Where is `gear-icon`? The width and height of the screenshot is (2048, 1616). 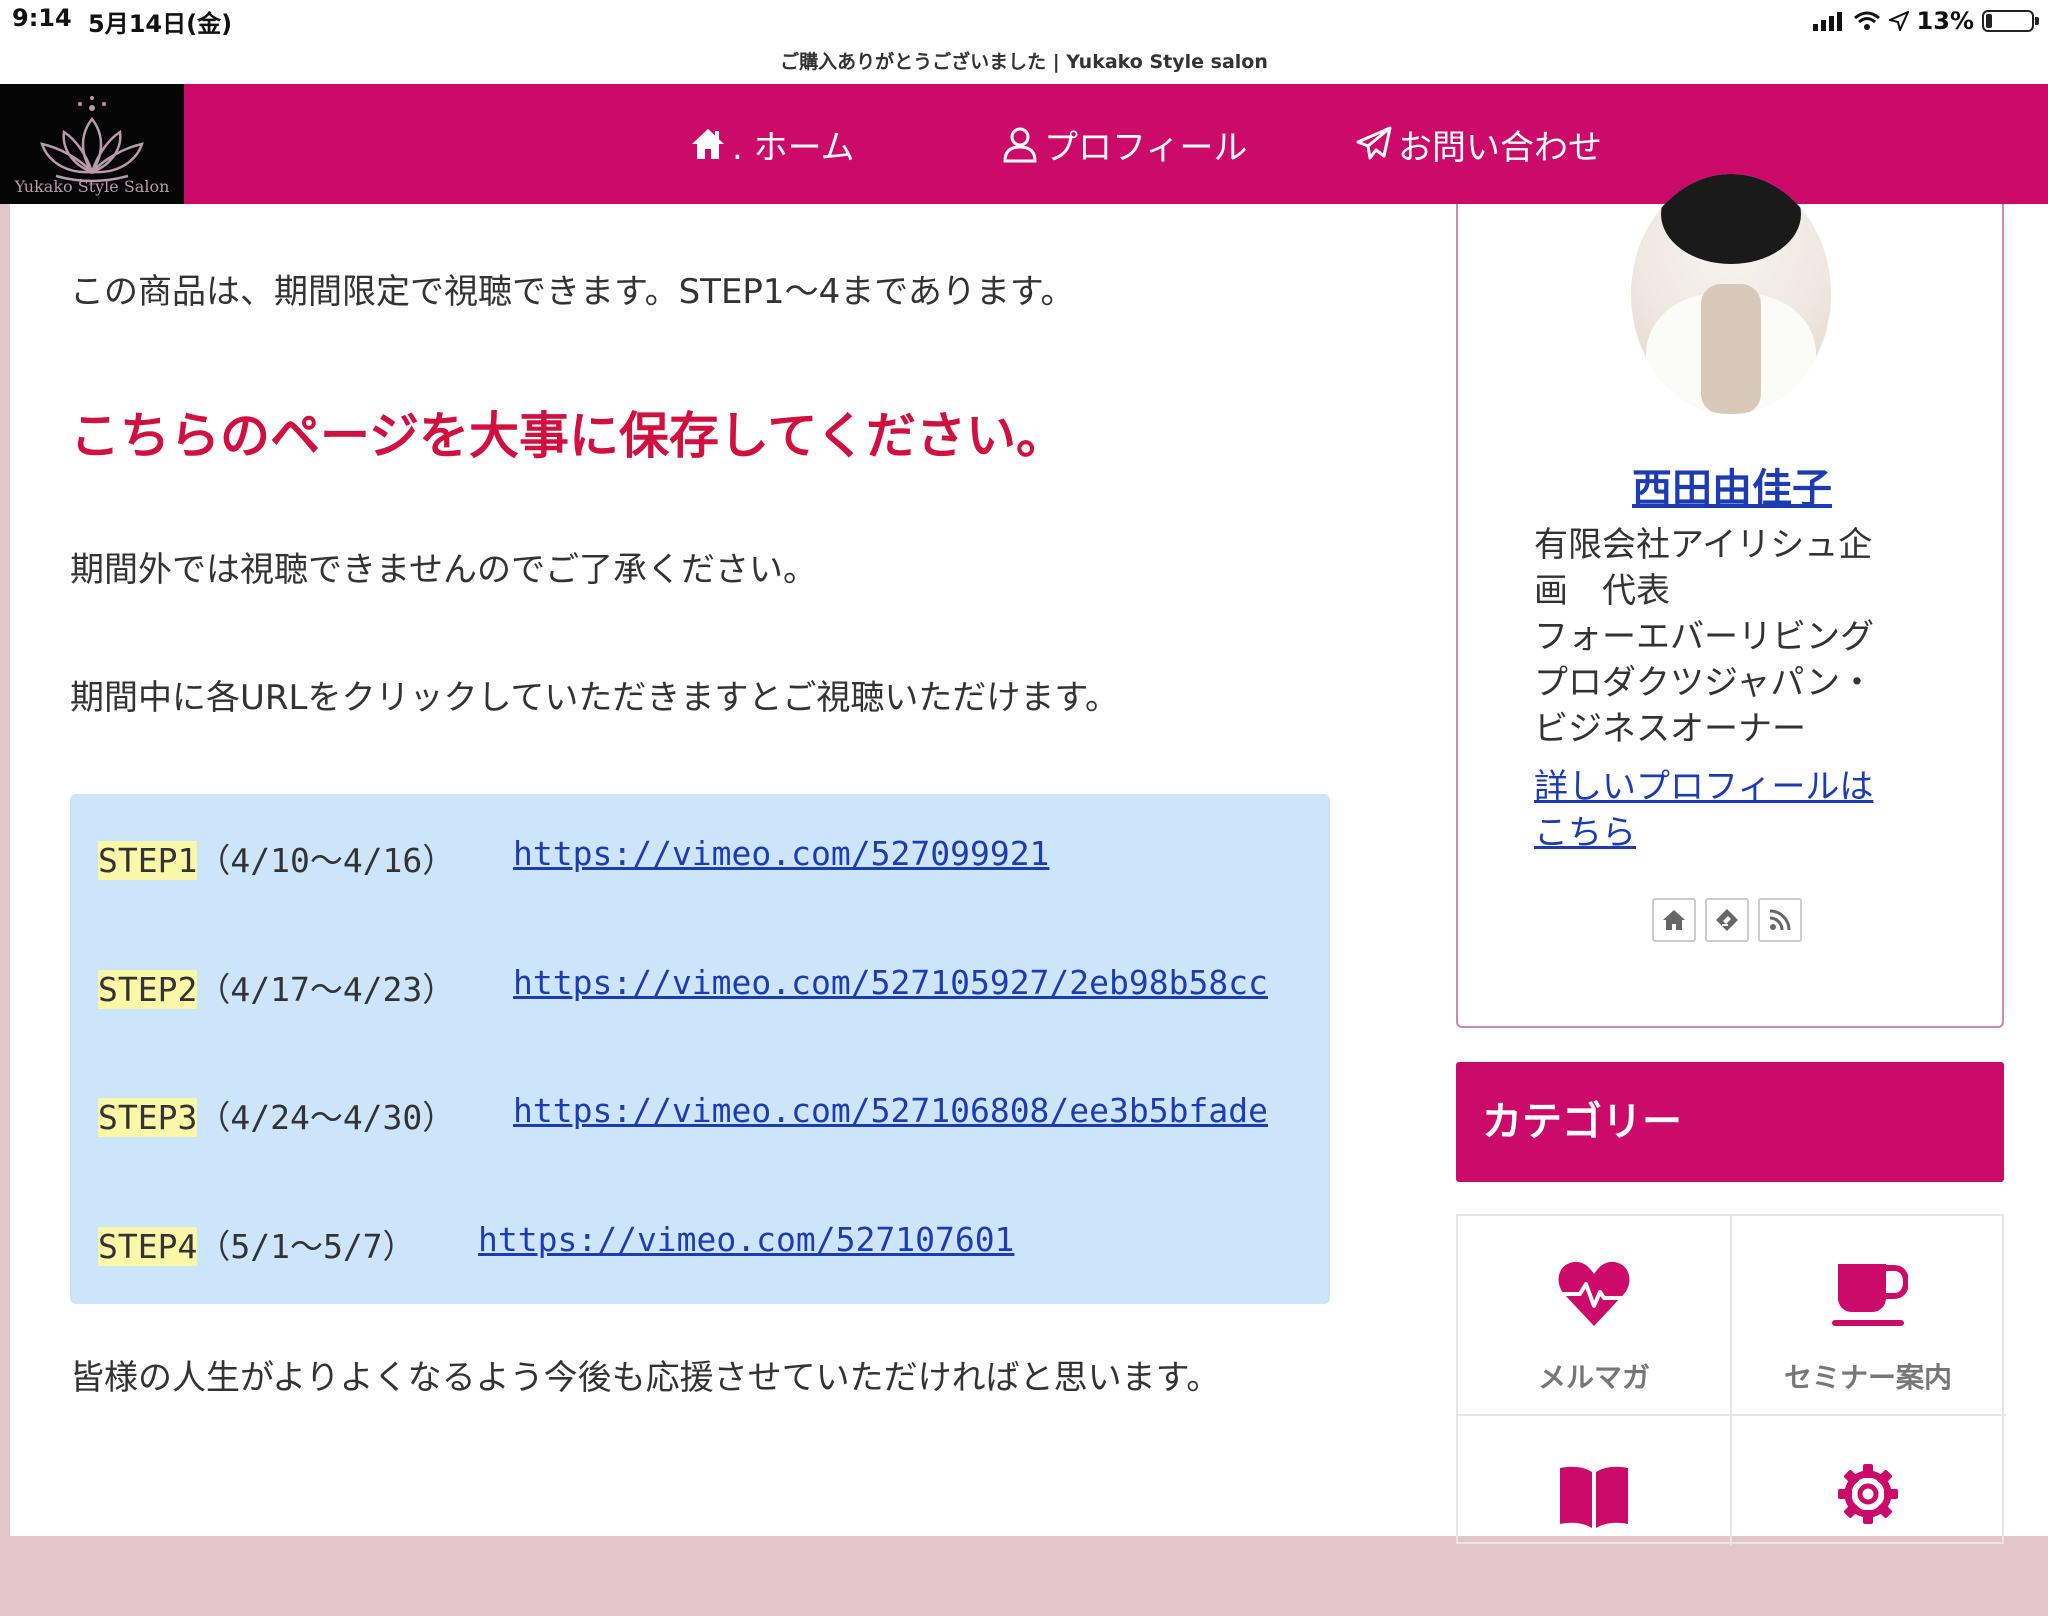 gear-icon is located at coordinates (1868, 1494).